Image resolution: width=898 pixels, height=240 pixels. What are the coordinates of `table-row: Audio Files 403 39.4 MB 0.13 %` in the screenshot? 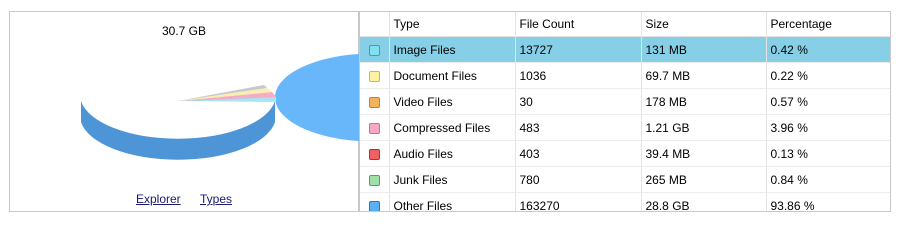 It's located at (625, 153).